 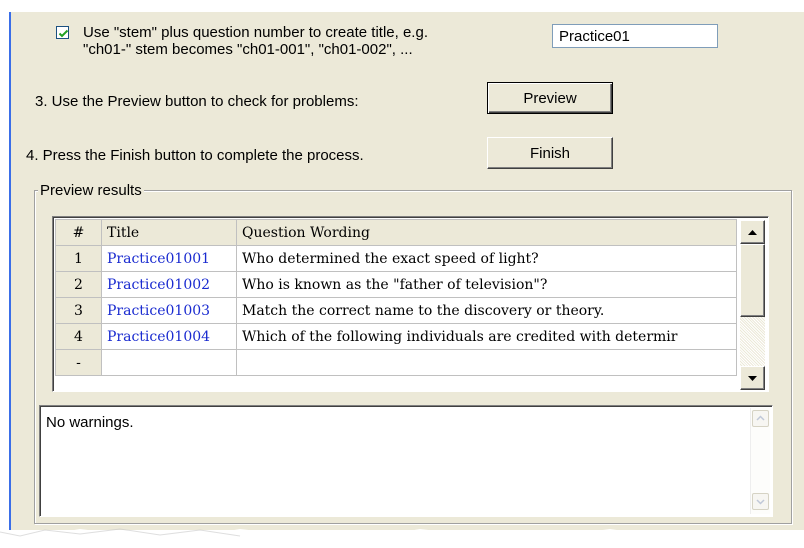 What do you see at coordinates (90, 422) in the screenshot?
I see `warnings-text: No warnings.` at bounding box center [90, 422].